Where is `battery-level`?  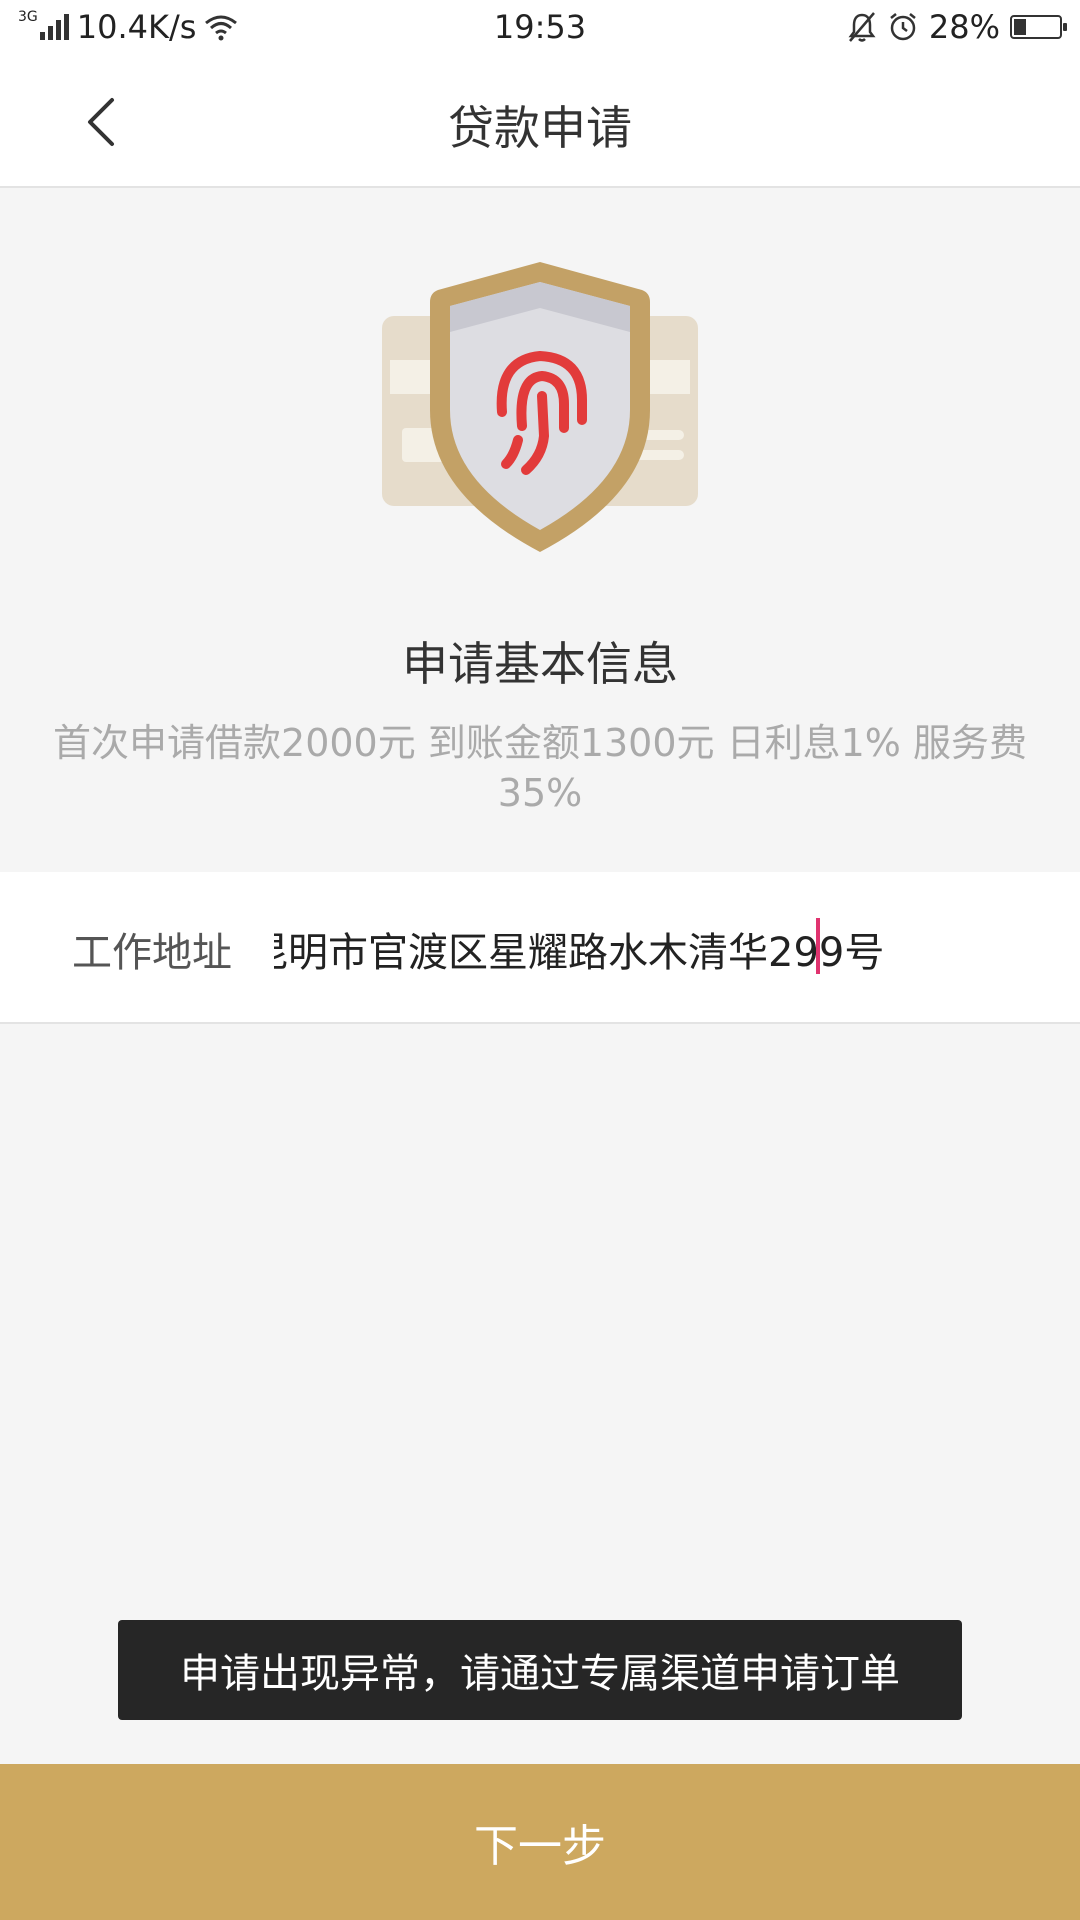
battery-level is located at coordinates (1020, 27).